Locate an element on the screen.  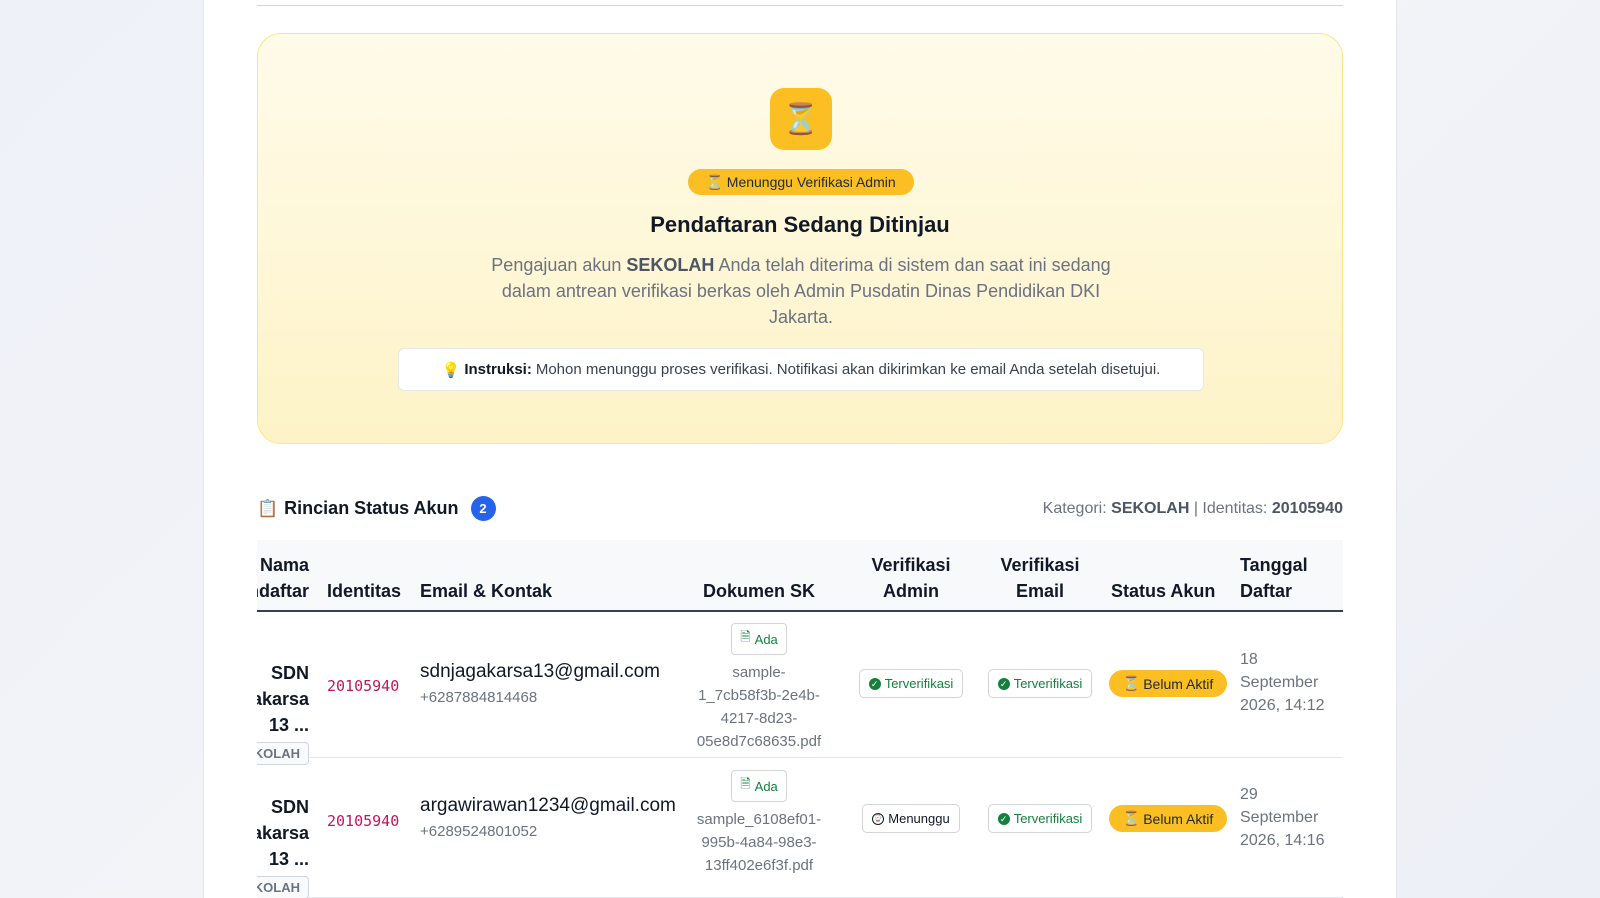
date-cell: 18 September 2026, 14:12 is located at coordinates (1282, 682).